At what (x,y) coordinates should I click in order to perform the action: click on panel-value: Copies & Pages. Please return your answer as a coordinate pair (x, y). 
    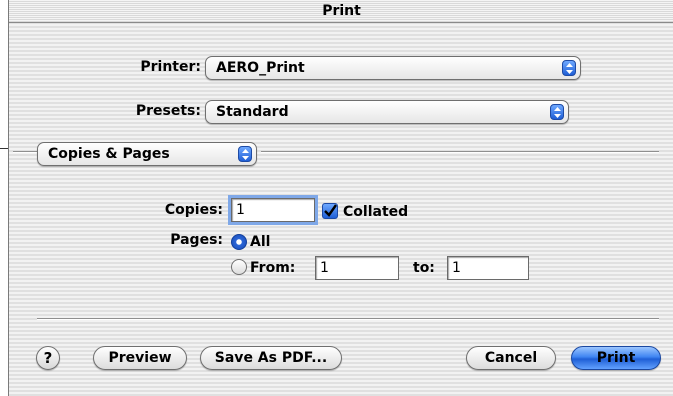
    Looking at the image, I should click on (109, 154).